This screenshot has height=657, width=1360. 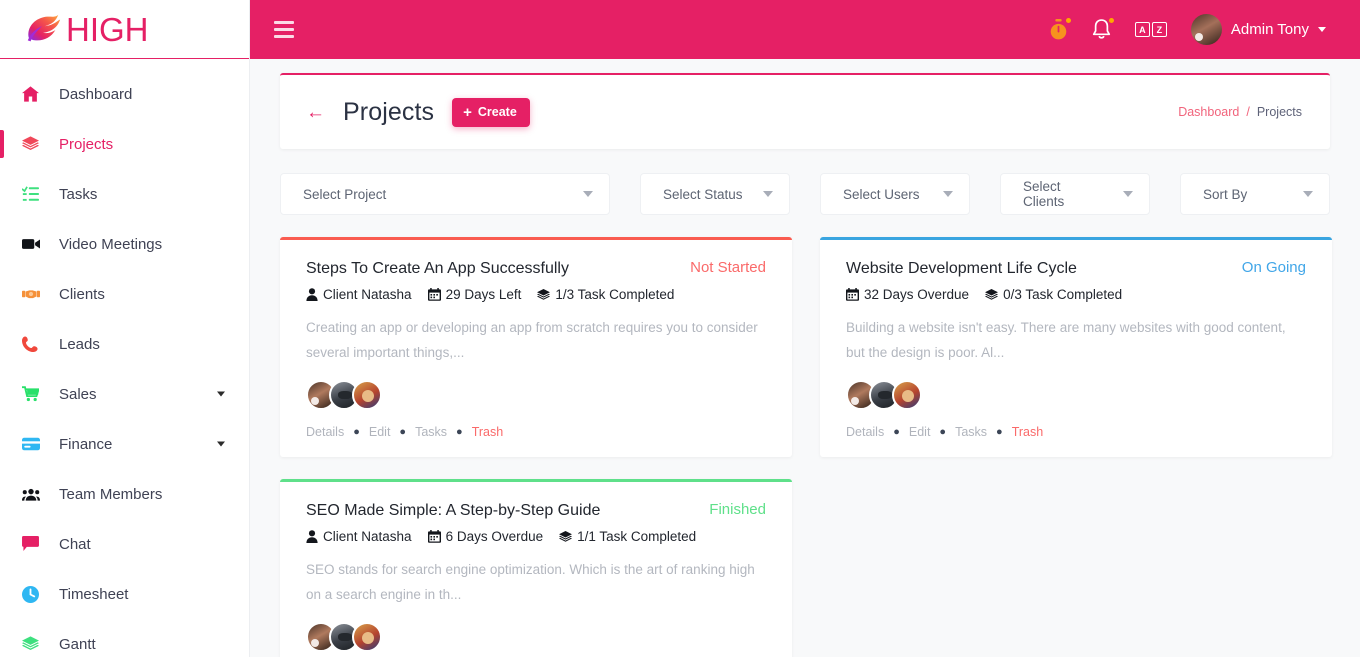 What do you see at coordinates (124, 394) in the screenshot?
I see `sidebar-item-sales: Sales` at bounding box center [124, 394].